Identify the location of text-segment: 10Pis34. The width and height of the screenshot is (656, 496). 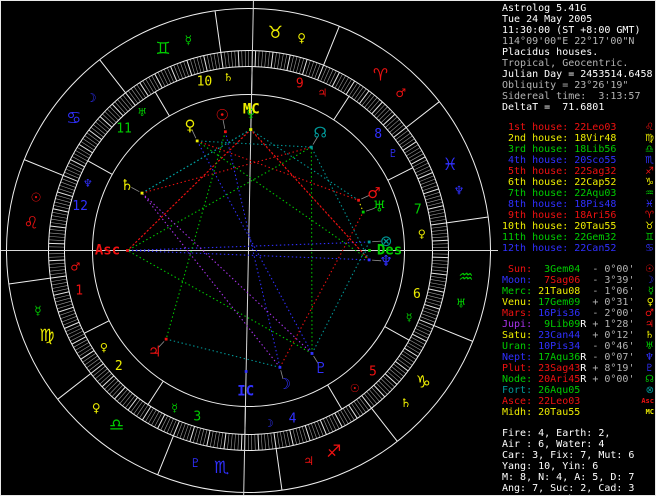
(559, 346).